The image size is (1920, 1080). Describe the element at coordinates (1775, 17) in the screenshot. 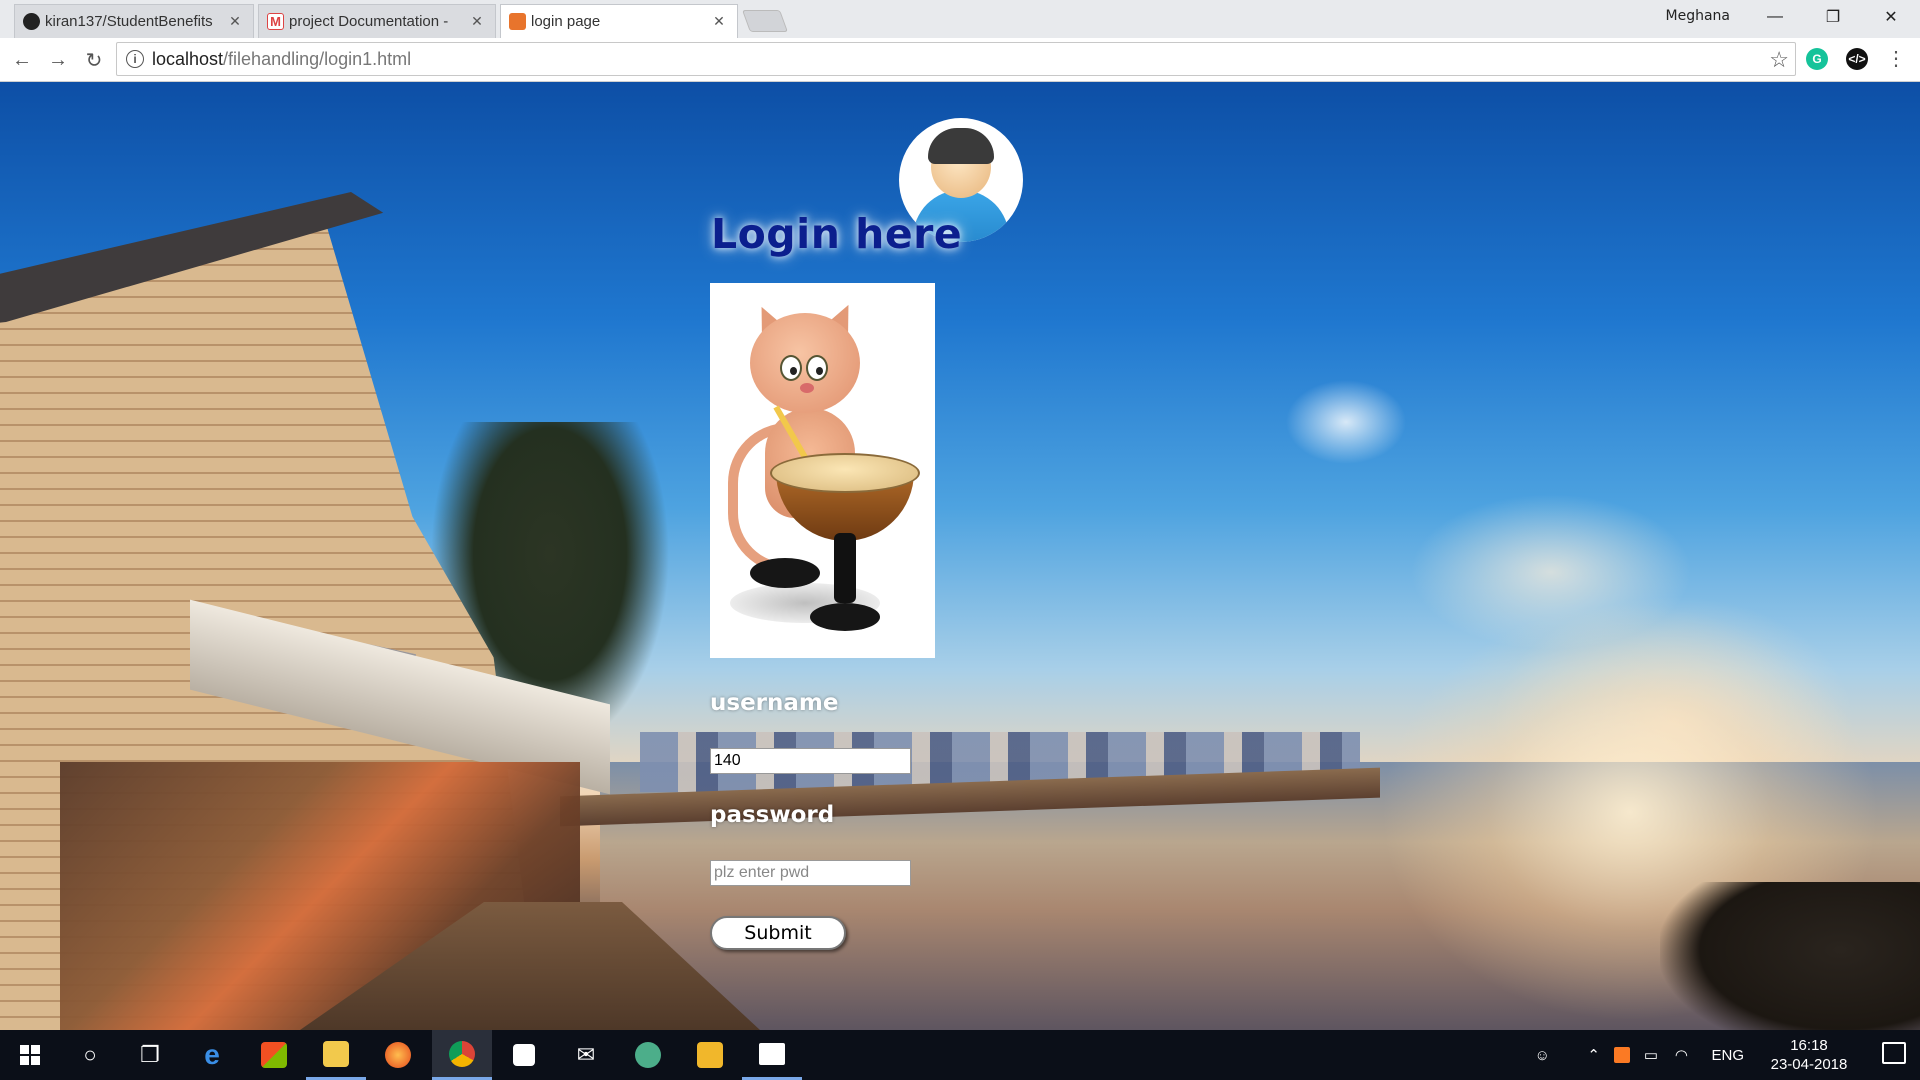

I see `minimize-button: —` at that location.